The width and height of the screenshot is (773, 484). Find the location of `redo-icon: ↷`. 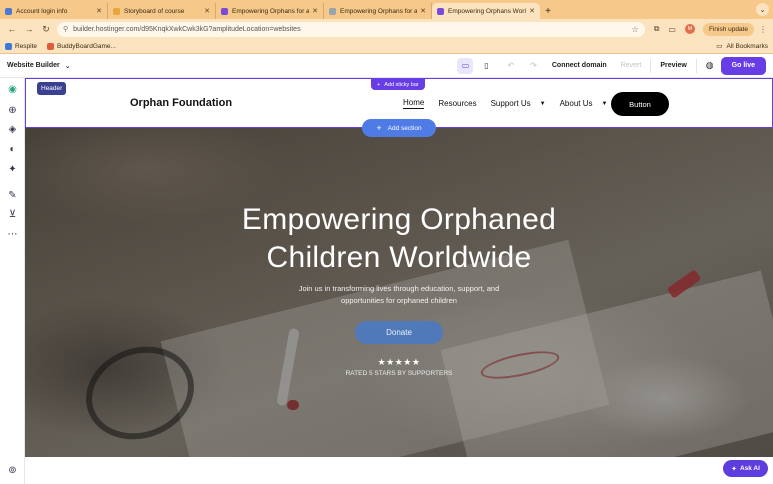

redo-icon: ↷ is located at coordinates (533, 65).